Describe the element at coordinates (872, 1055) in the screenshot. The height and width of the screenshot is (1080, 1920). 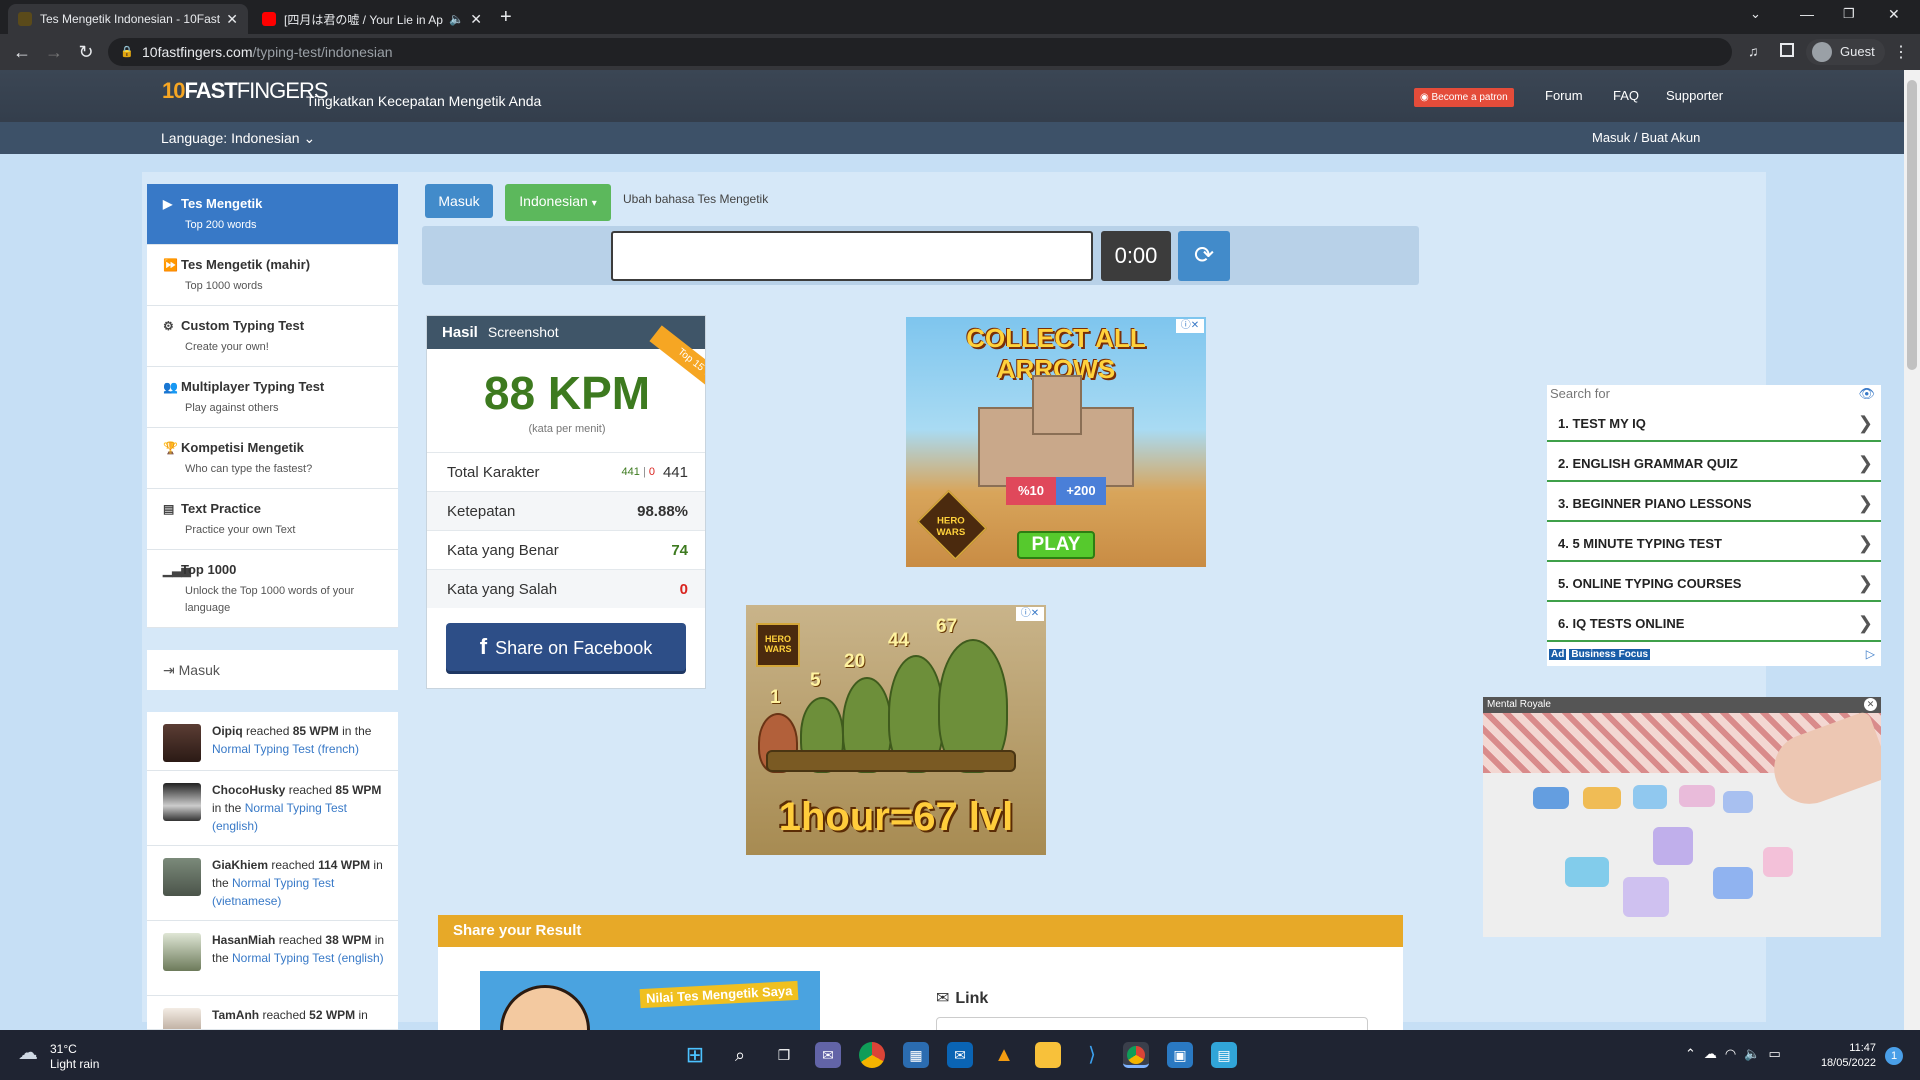
I see `chrome-icon` at that location.